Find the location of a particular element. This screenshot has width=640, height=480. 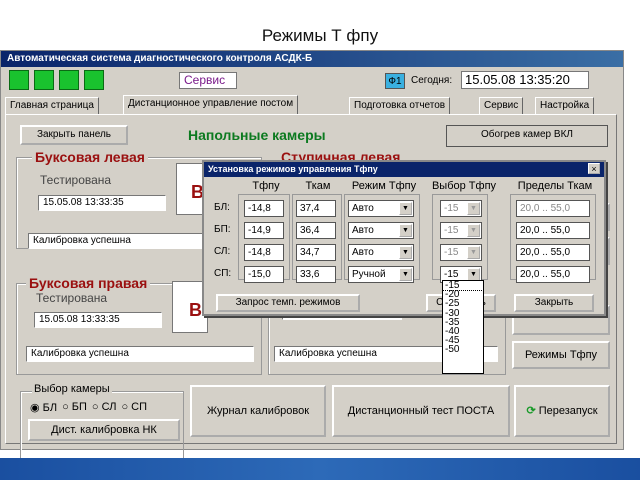

tab-settings: Настройка is located at coordinates (565, 105).